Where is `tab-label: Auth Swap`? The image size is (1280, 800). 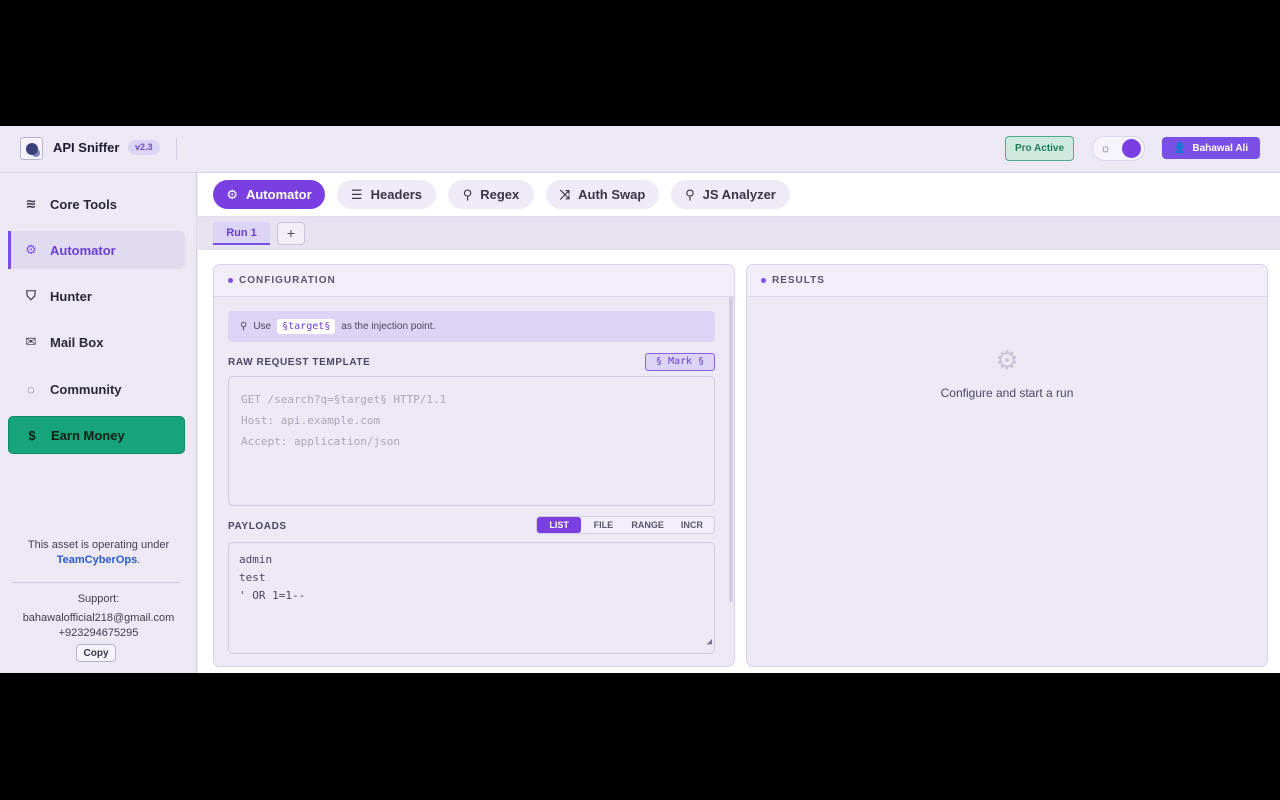 tab-label: Auth Swap is located at coordinates (612, 194).